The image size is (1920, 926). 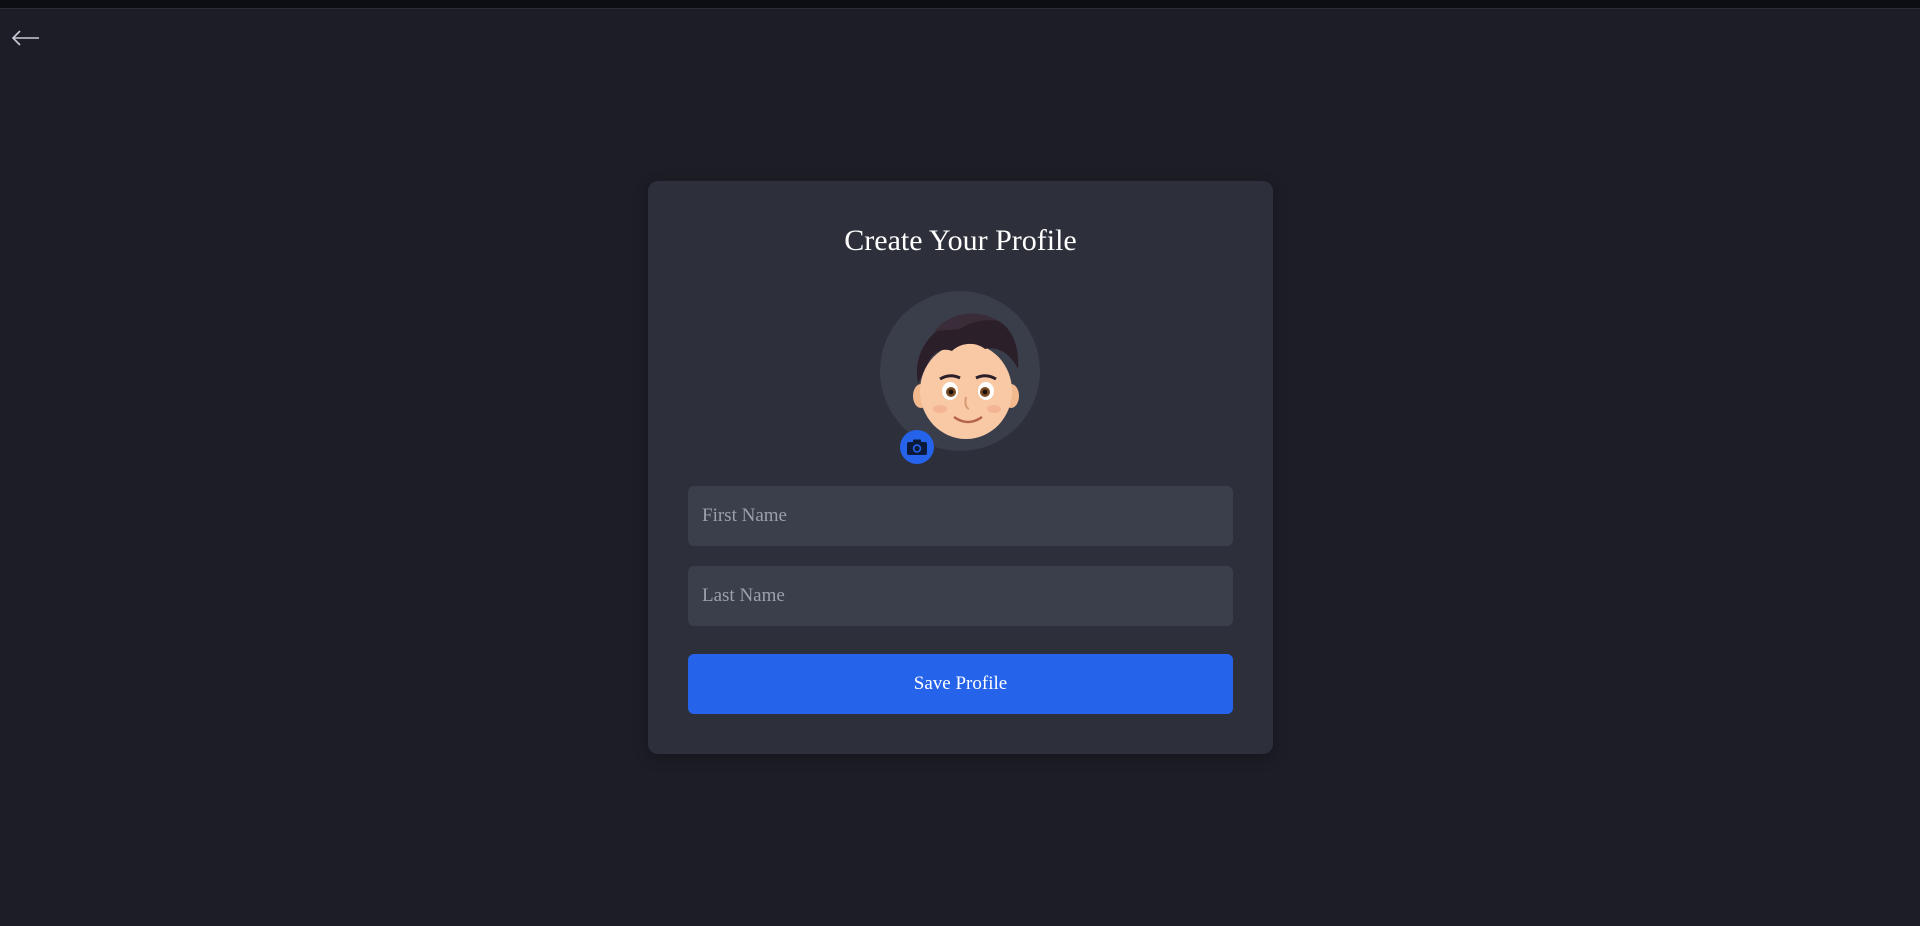 I want to click on avatar, so click(x=960, y=371).